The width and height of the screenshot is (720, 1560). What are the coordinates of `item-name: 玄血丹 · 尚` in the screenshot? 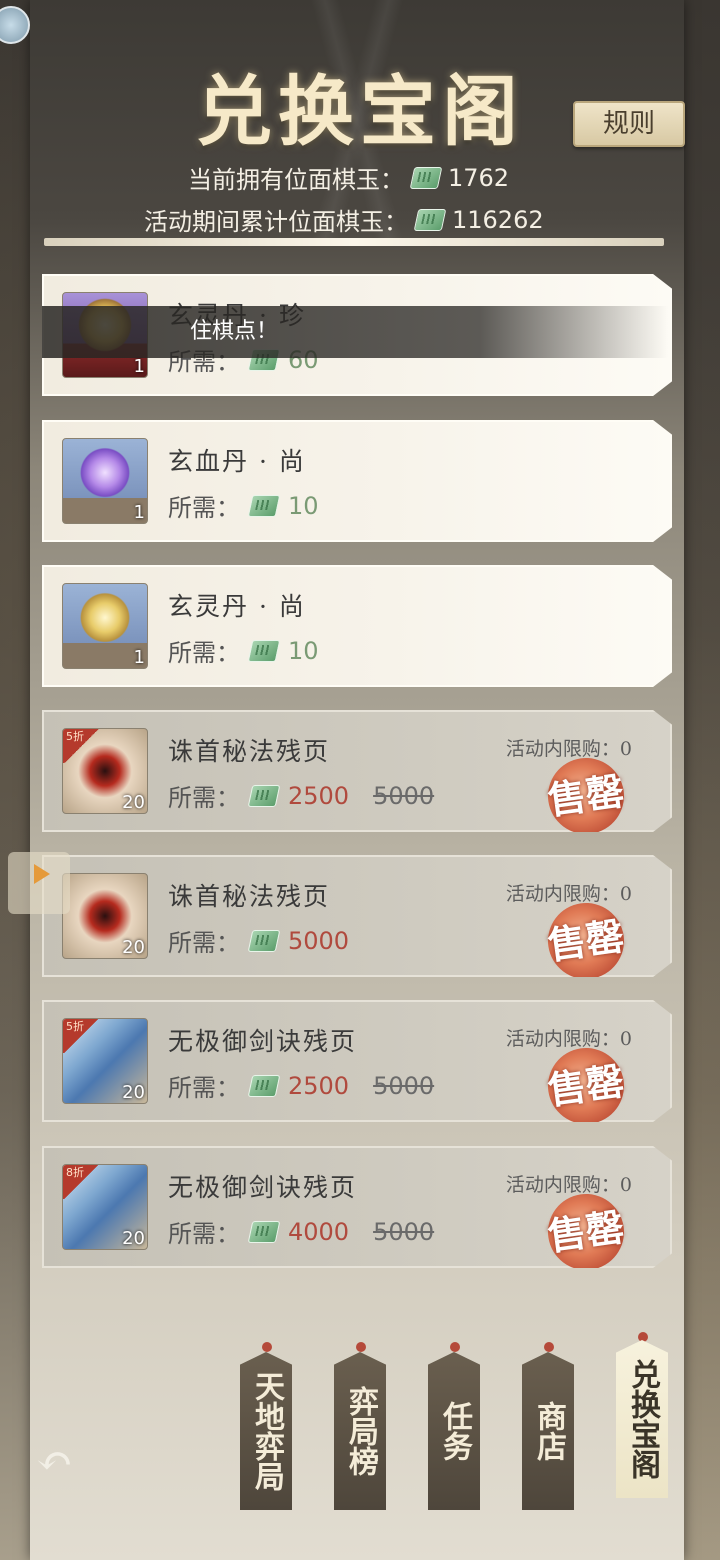 It's located at (237, 461).